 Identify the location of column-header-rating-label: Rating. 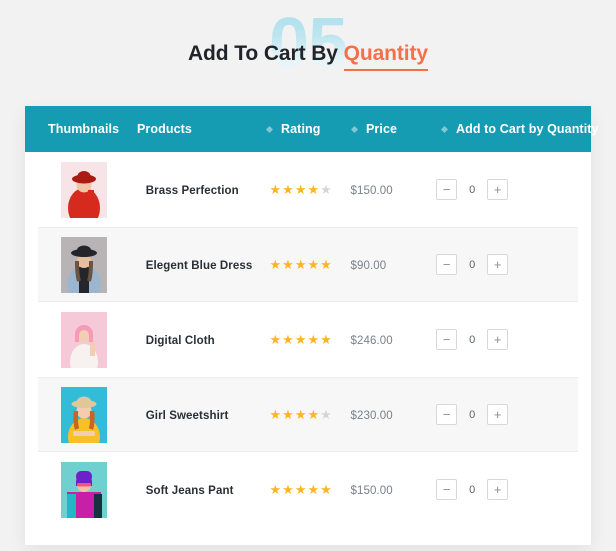
(301, 129).